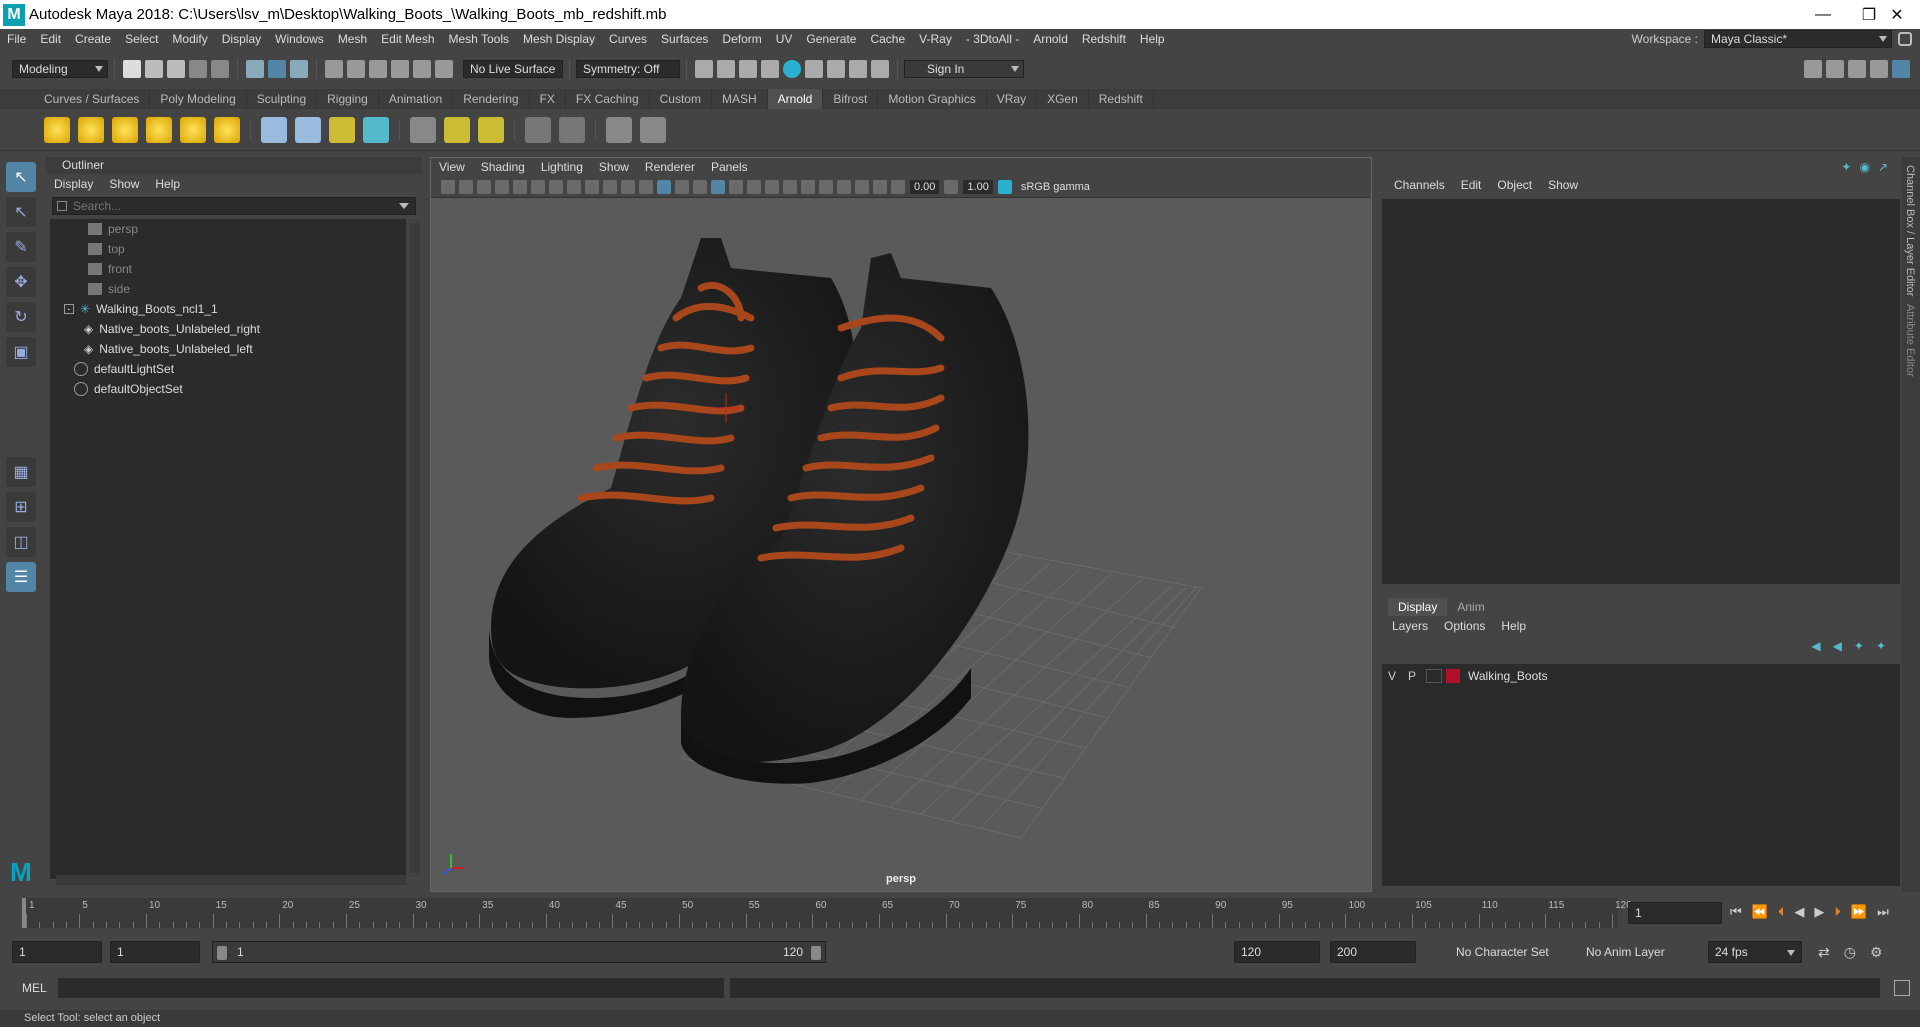 The image size is (1920, 1027). I want to click on menu-windows: Windows, so click(299, 39).